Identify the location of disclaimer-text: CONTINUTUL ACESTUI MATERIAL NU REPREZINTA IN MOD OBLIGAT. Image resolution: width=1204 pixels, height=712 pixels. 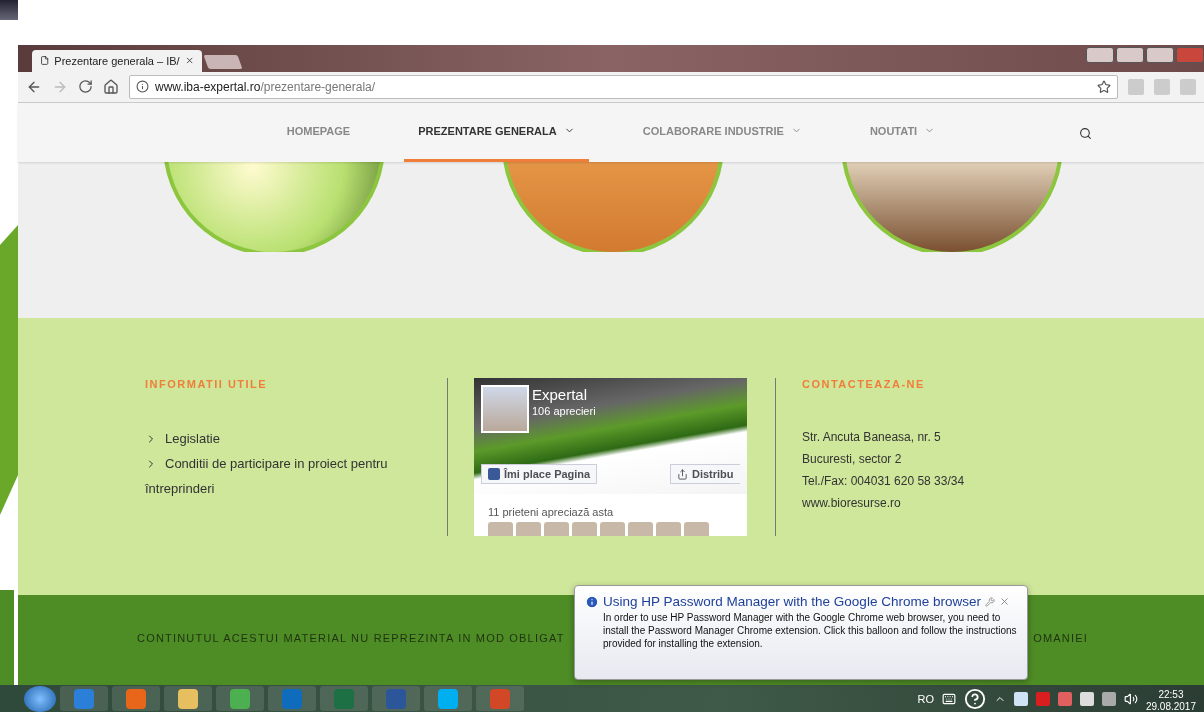
(351, 637).